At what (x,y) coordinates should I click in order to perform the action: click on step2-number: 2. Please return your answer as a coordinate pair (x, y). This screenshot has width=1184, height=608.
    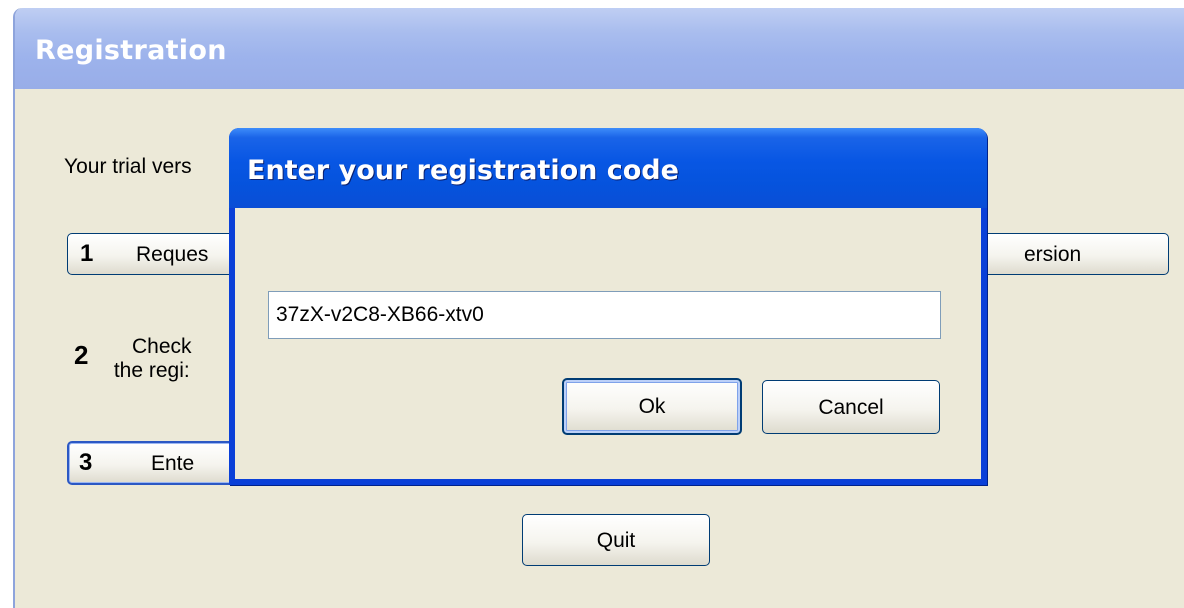
    Looking at the image, I should click on (81, 355).